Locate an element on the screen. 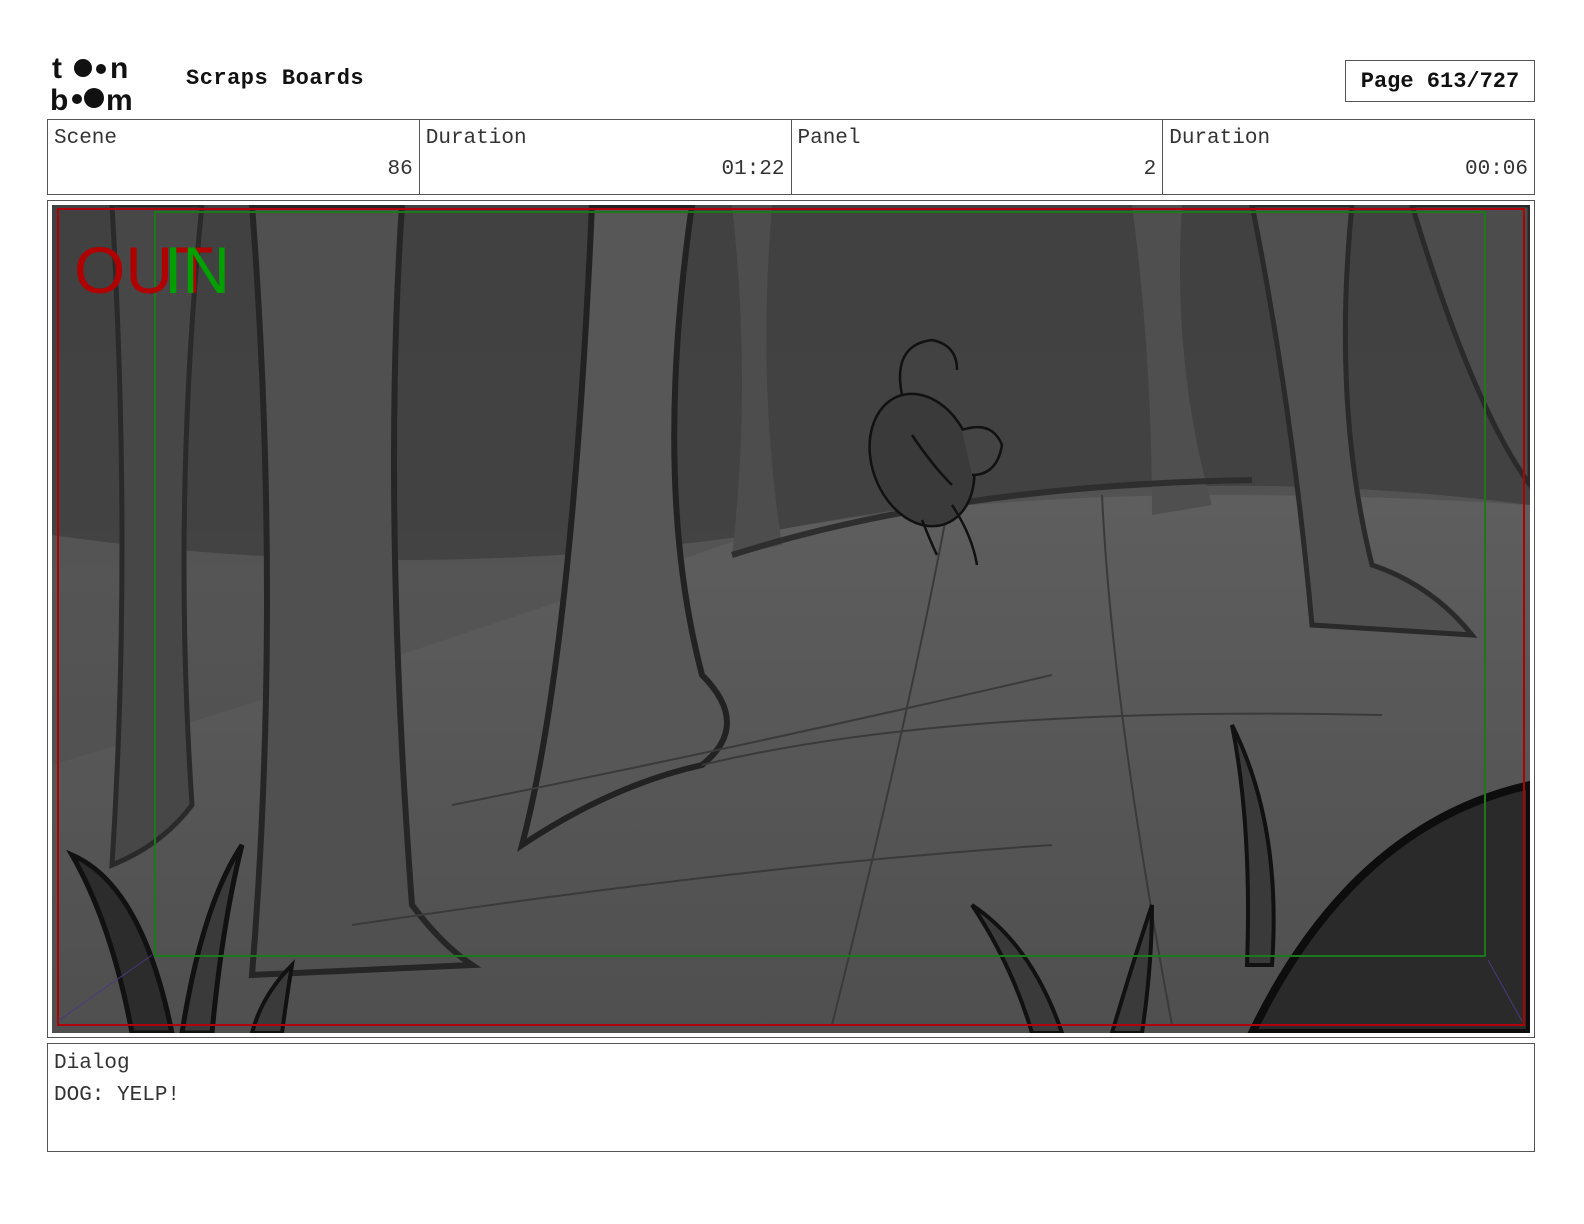 This screenshot has height=1224, width=1584. panel-duration-cell: Duration 00:06 is located at coordinates (1348, 157).